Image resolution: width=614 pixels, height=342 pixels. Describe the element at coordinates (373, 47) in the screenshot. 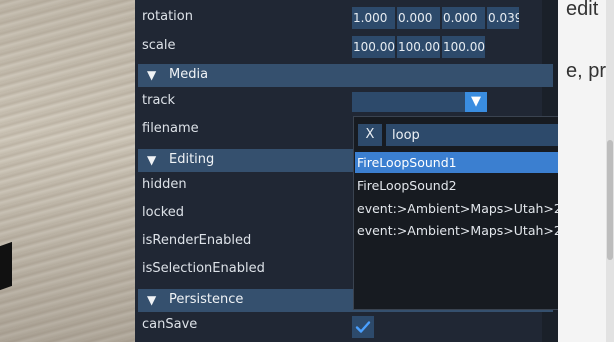

I see `scale-x-field: 100.00` at that location.